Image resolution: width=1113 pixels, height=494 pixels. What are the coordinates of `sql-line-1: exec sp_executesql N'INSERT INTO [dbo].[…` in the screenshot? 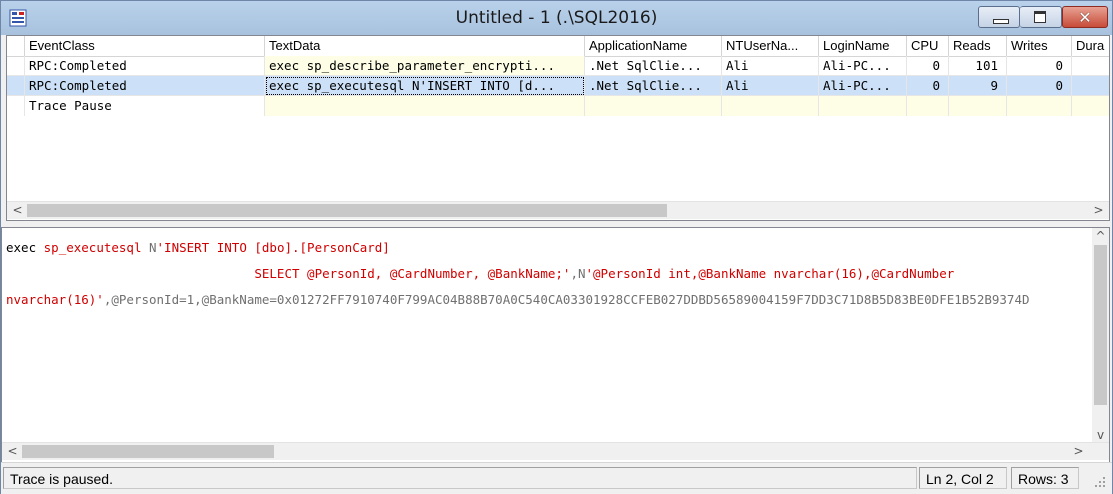 It's located at (518, 247).